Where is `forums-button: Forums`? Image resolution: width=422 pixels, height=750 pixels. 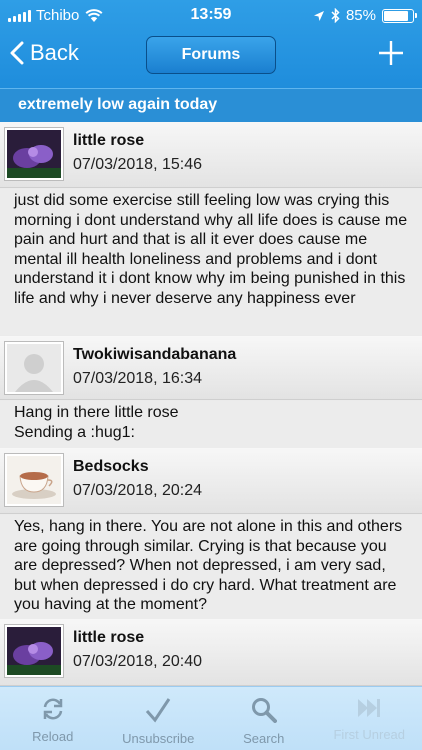 forums-button: Forums is located at coordinates (211, 55).